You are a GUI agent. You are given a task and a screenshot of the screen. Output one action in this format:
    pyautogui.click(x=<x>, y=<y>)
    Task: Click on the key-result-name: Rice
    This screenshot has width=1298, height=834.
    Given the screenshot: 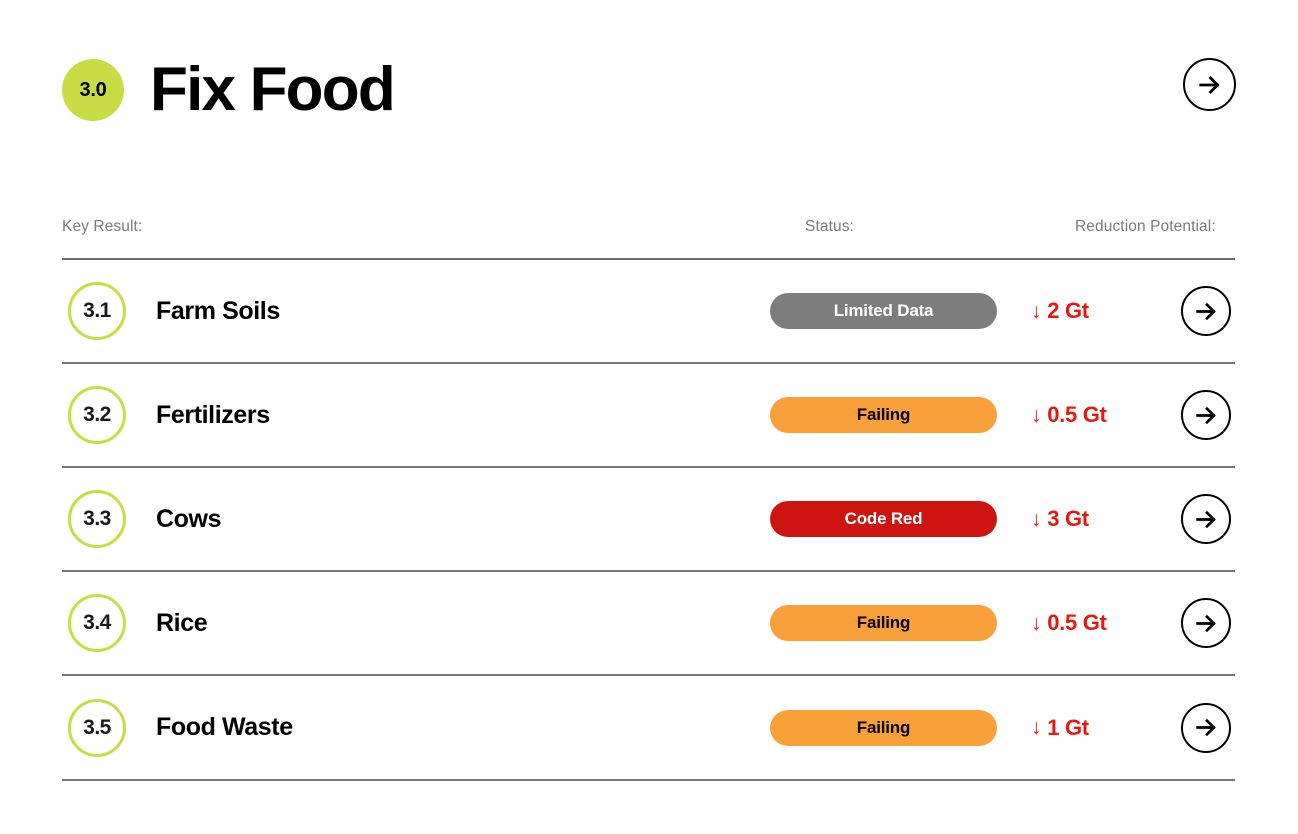 What is the action you would take?
    pyautogui.click(x=182, y=622)
    